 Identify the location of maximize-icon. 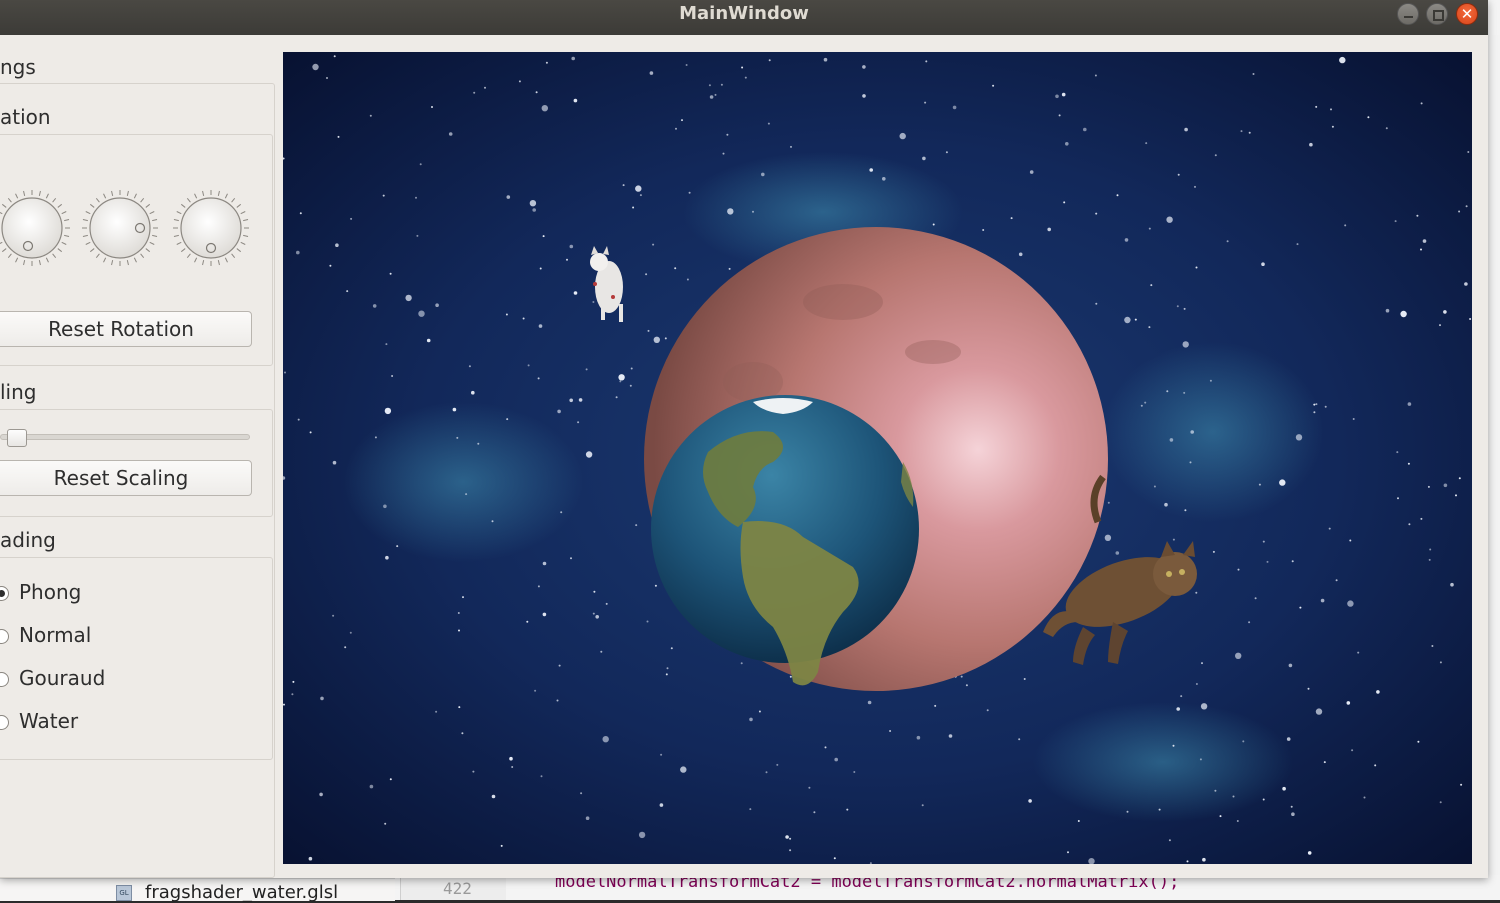
(1437, 14).